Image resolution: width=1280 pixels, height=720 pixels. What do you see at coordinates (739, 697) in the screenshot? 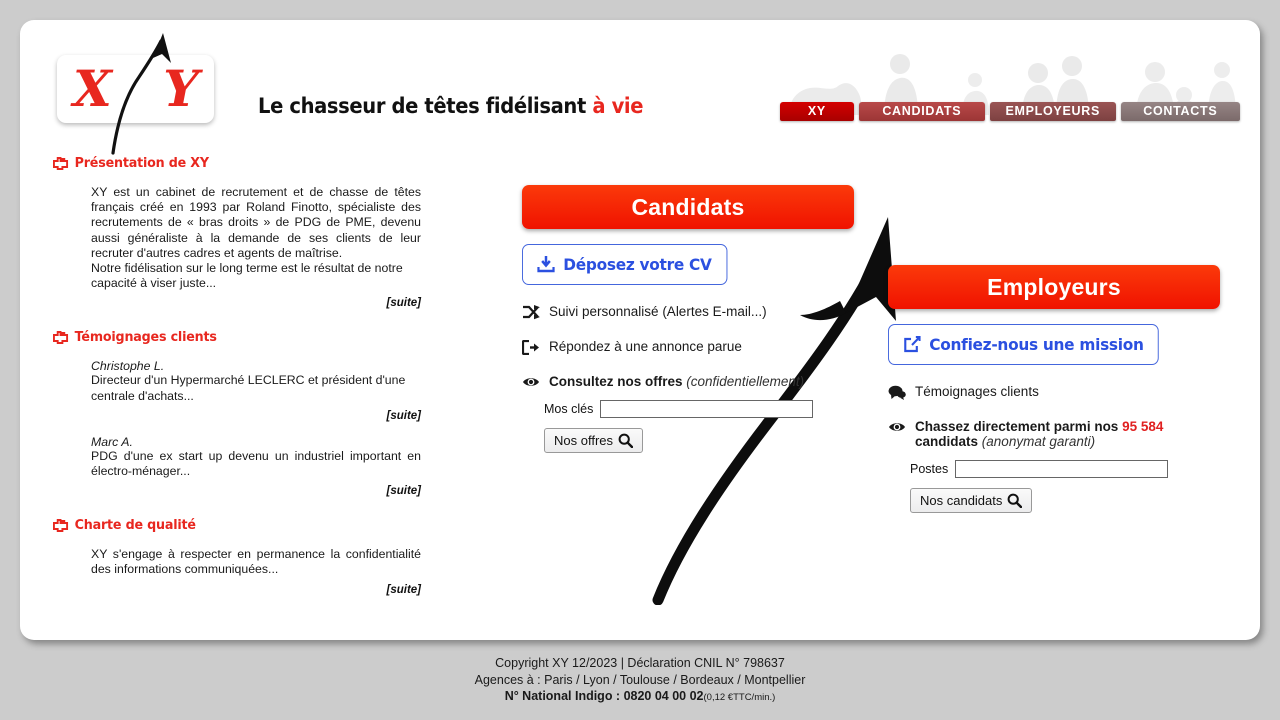
I see `footer-phone-note: (0,12 €TTC/min.)` at bounding box center [739, 697].